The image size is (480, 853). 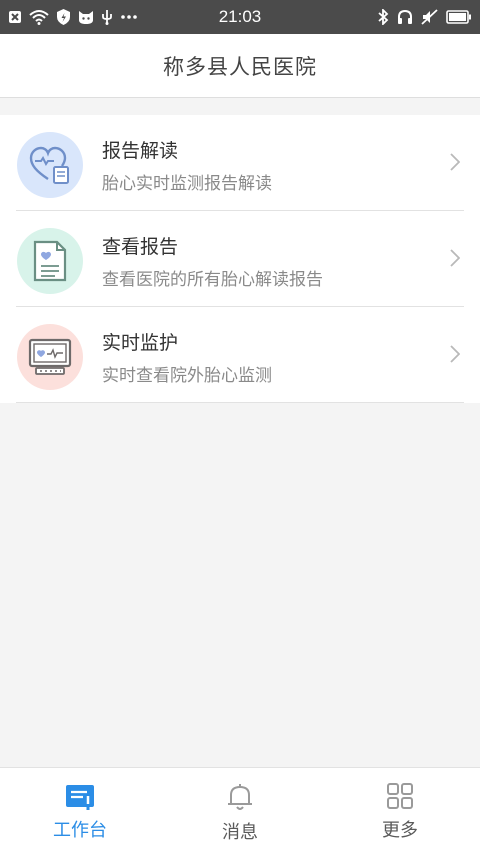 I want to click on monitor-icon, so click(x=50, y=357).